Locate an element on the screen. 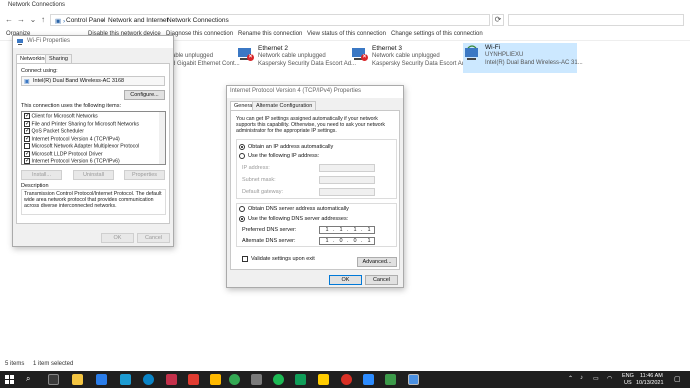 The image size is (690, 388). validate-checkbox is located at coordinates (245, 259).